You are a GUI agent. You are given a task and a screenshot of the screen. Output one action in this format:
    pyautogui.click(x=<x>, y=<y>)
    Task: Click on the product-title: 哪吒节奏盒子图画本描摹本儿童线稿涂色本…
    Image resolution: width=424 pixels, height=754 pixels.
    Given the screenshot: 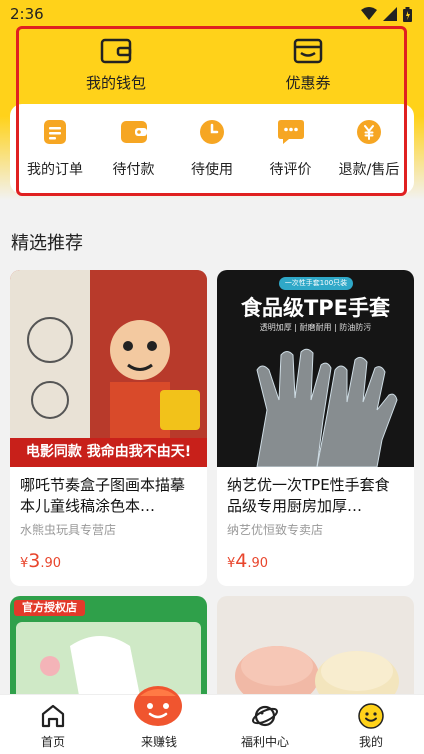 What is the action you would take?
    pyautogui.click(x=103, y=495)
    